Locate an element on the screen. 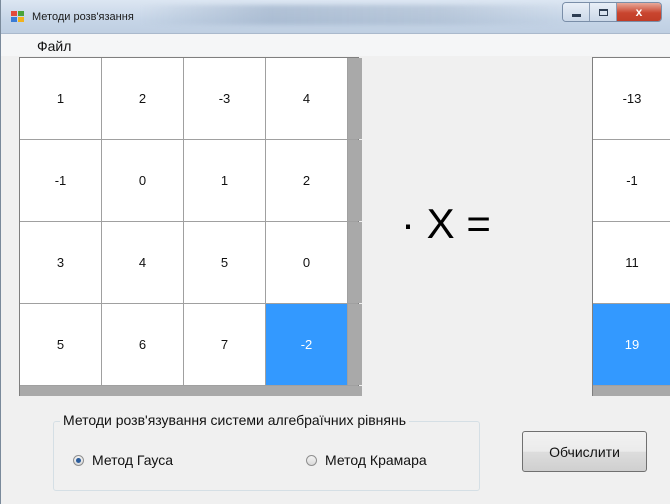 This screenshot has height=504, width=670. menu-bar: Файл is located at coordinates (335, 45).